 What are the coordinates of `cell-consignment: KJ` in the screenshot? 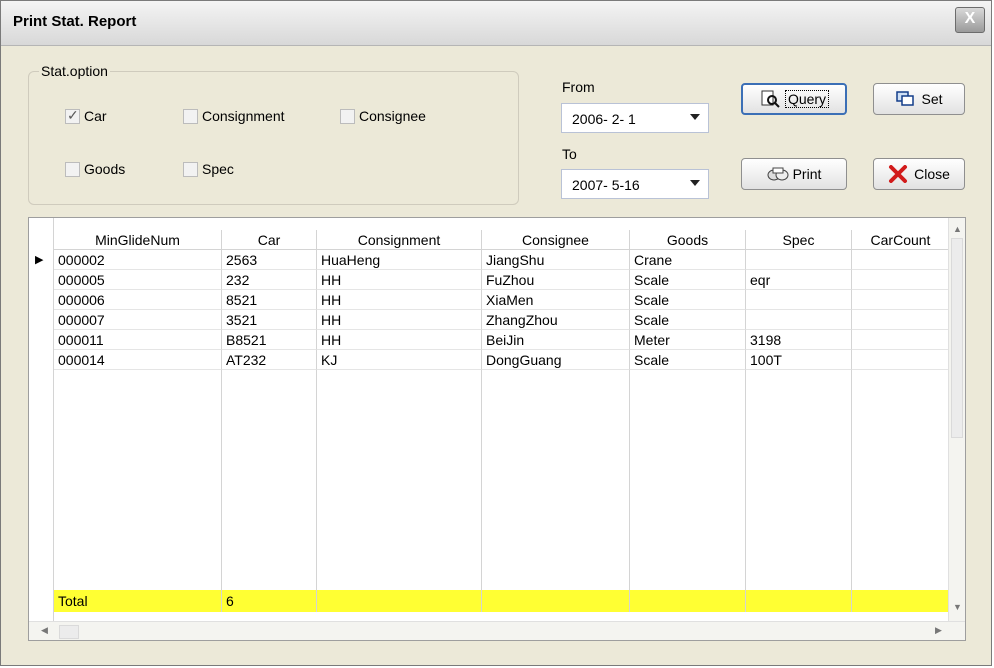 It's located at (399, 360).